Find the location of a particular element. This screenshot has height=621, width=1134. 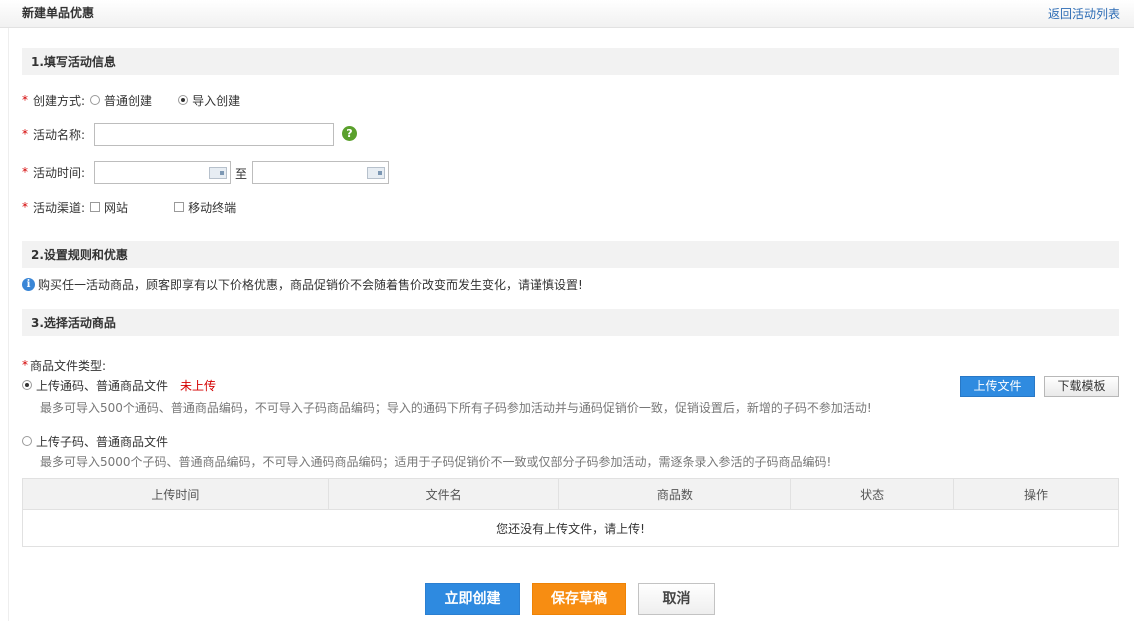

radio-import-create is located at coordinates (183, 100).